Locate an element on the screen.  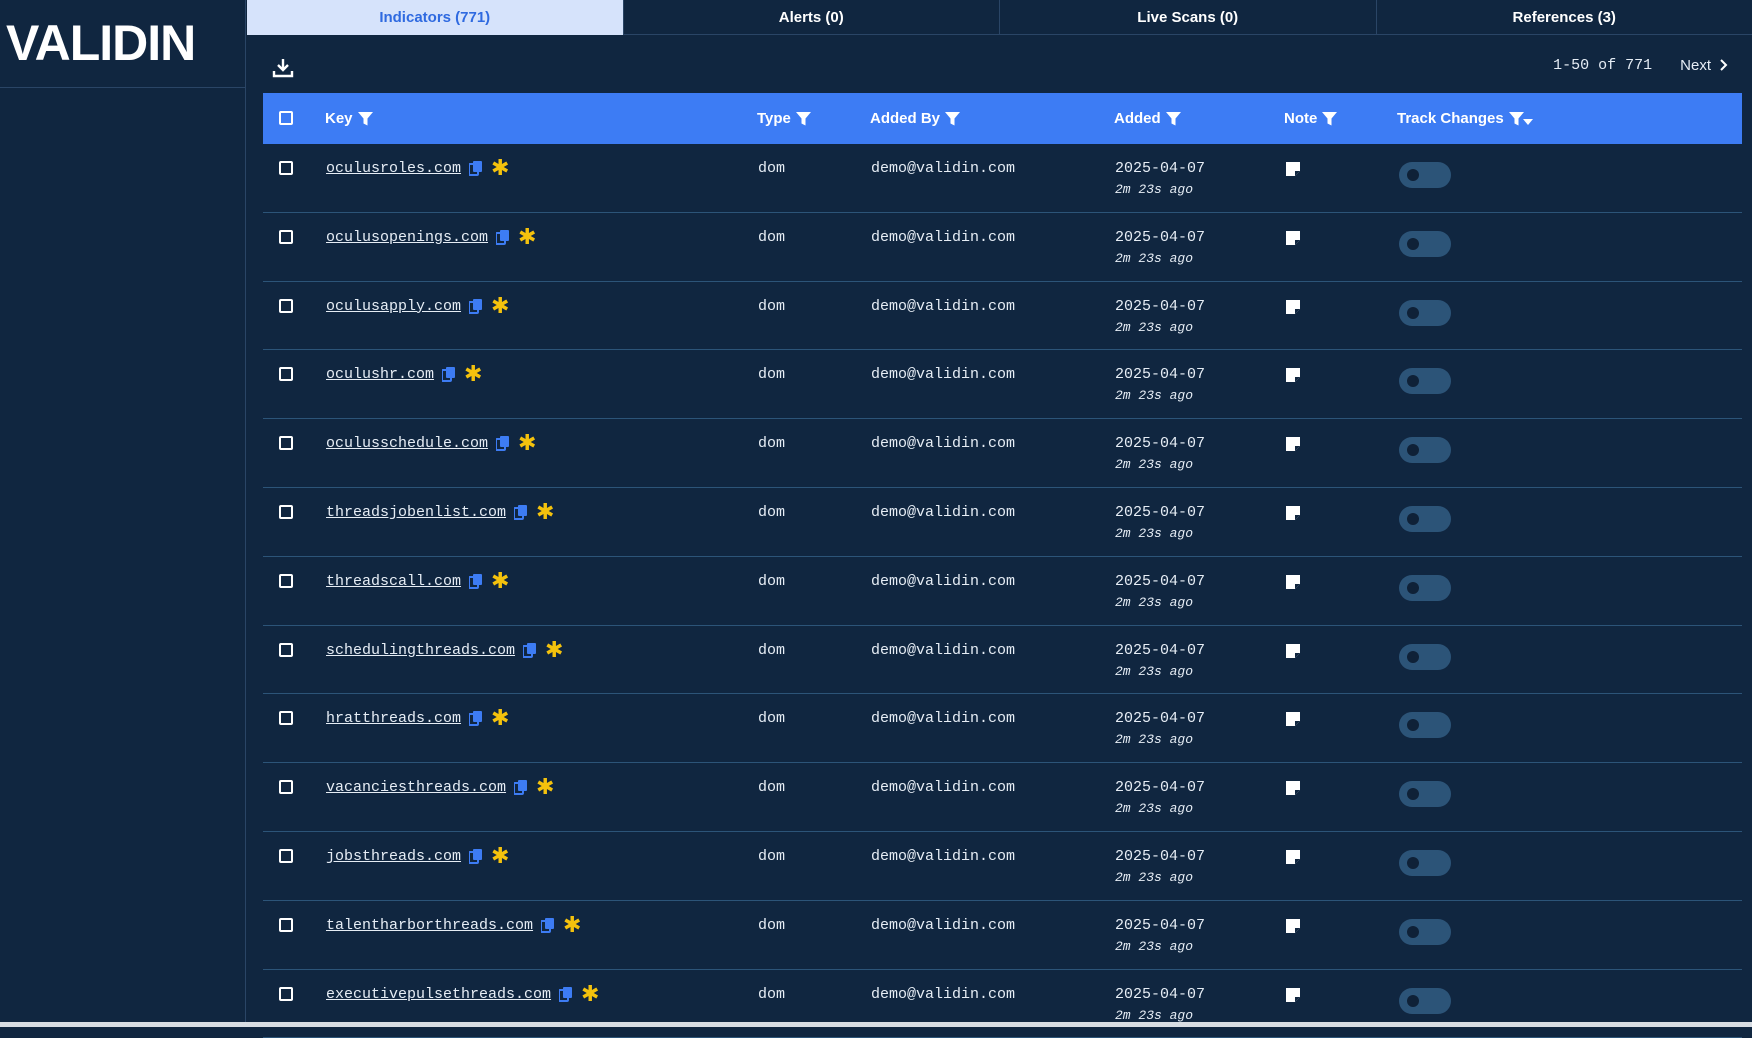
indicator-link: executivepulsethreads.com is located at coordinates (438, 994).